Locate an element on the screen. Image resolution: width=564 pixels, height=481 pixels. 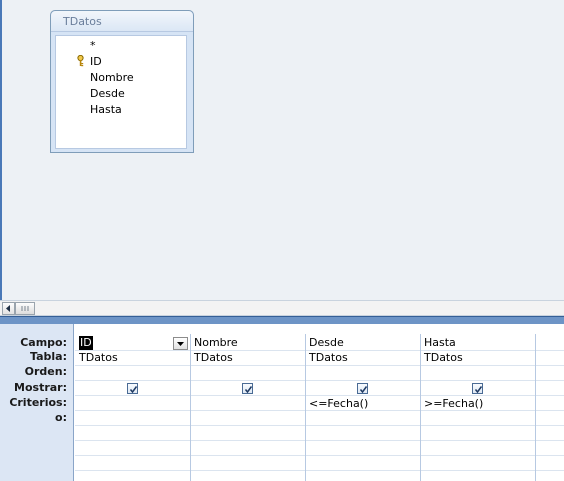
row-label-mostrar: Mostrar: is located at coordinates (40, 387).